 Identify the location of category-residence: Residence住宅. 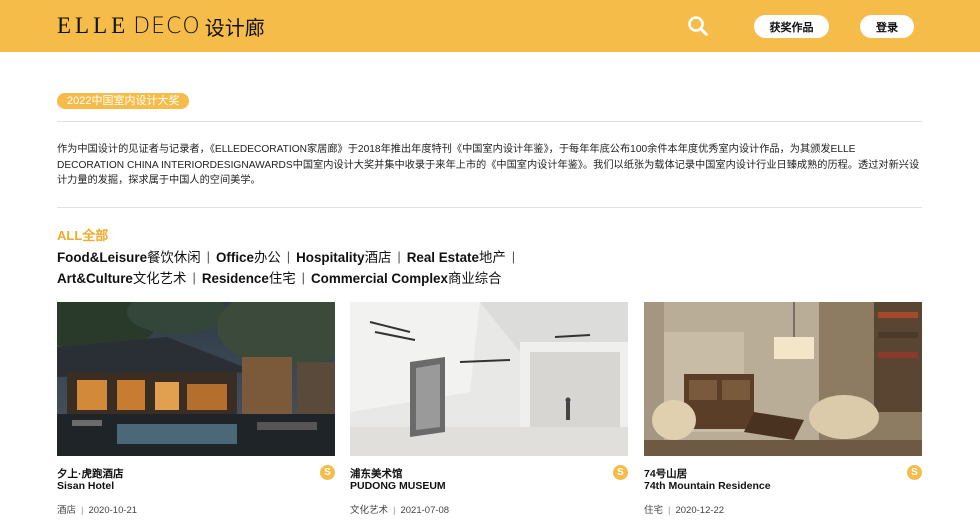
(249, 277).